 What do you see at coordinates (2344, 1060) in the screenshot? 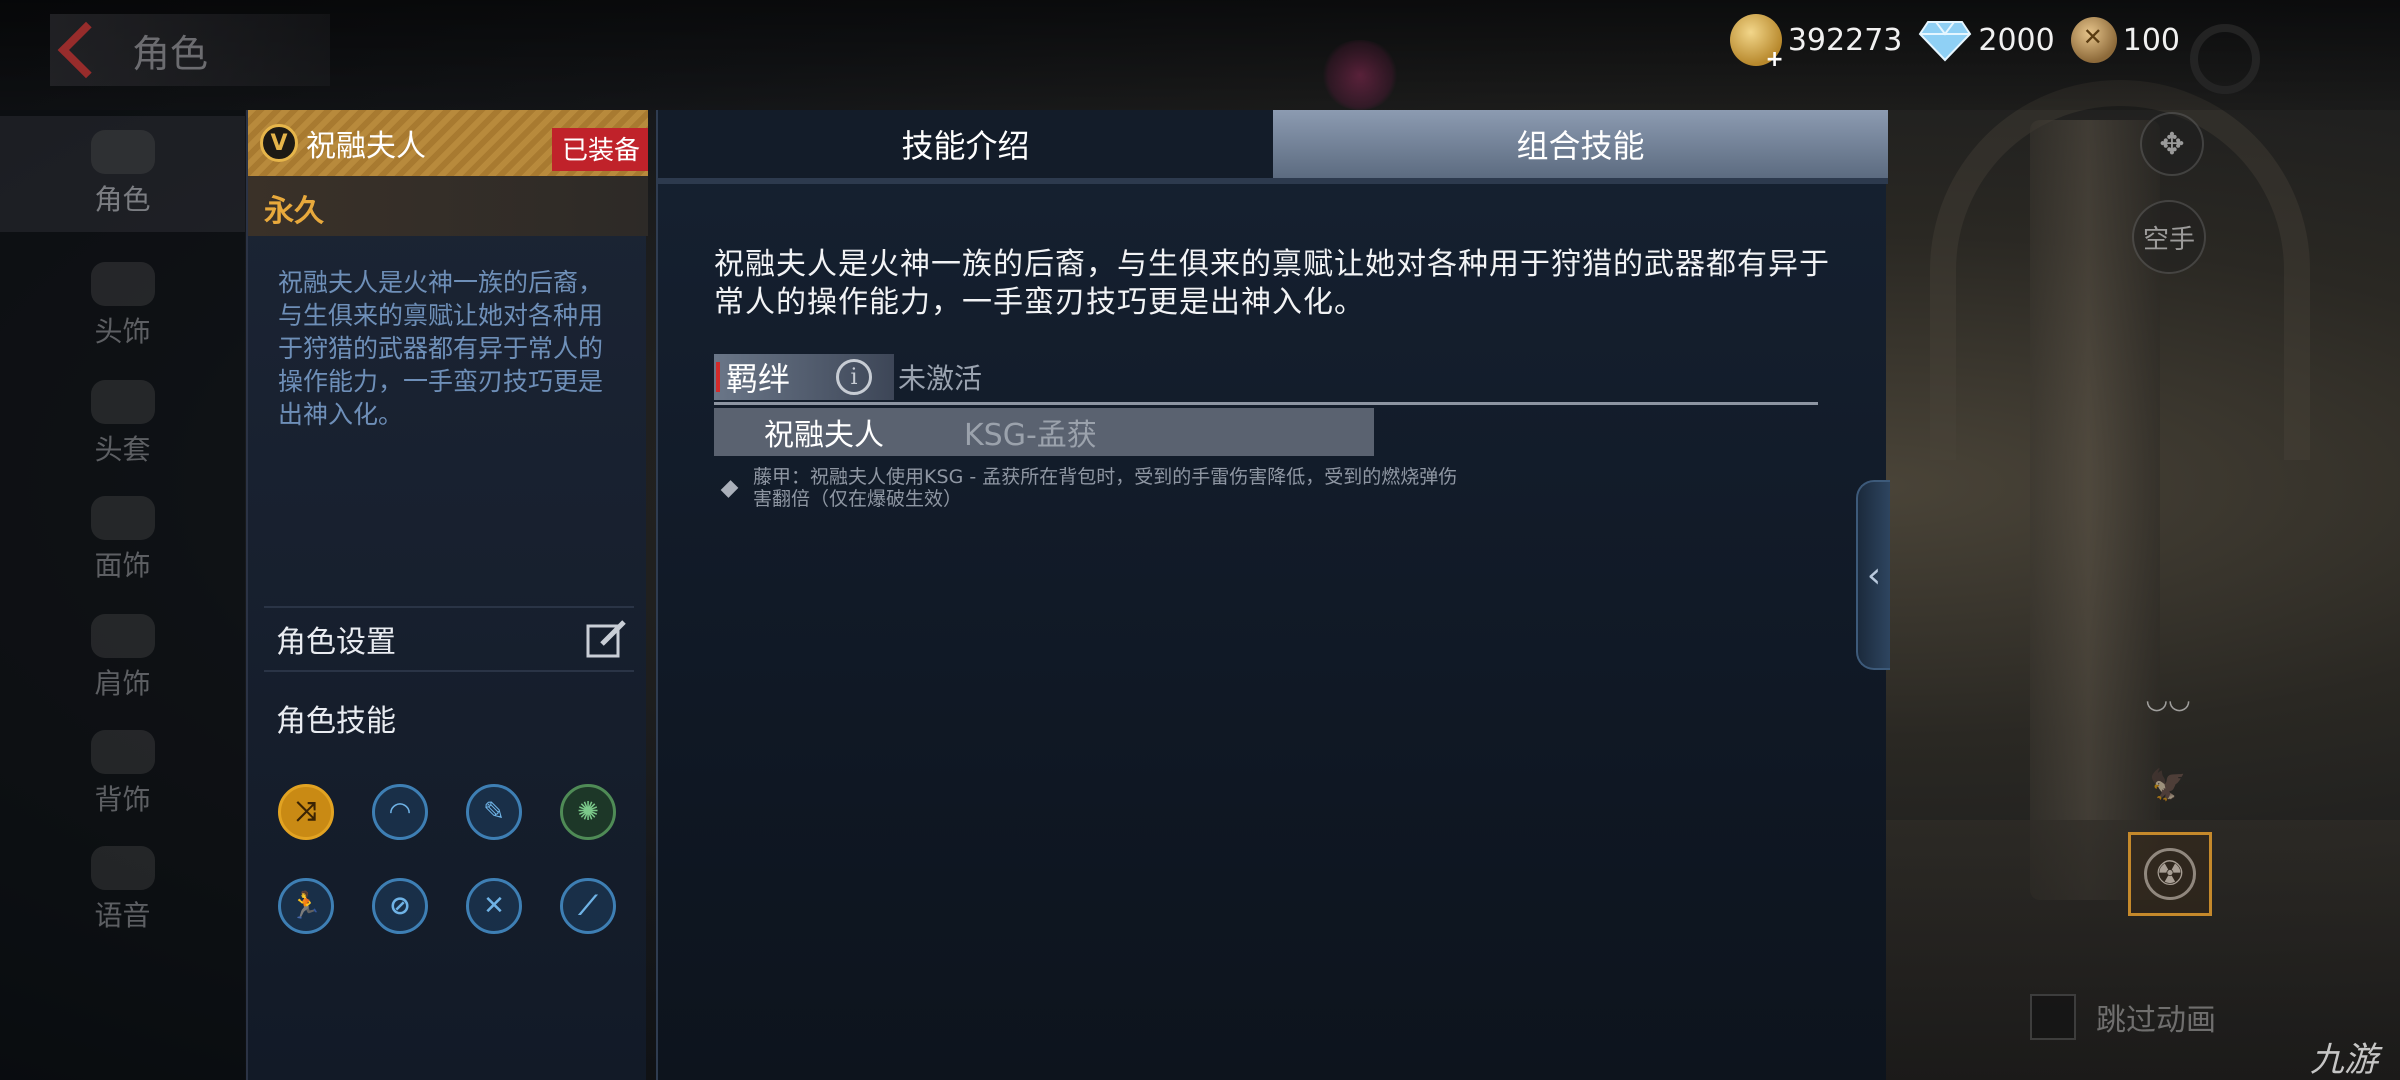
I see `watermark-logo: 九游` at bounding box center [2344, 1060].